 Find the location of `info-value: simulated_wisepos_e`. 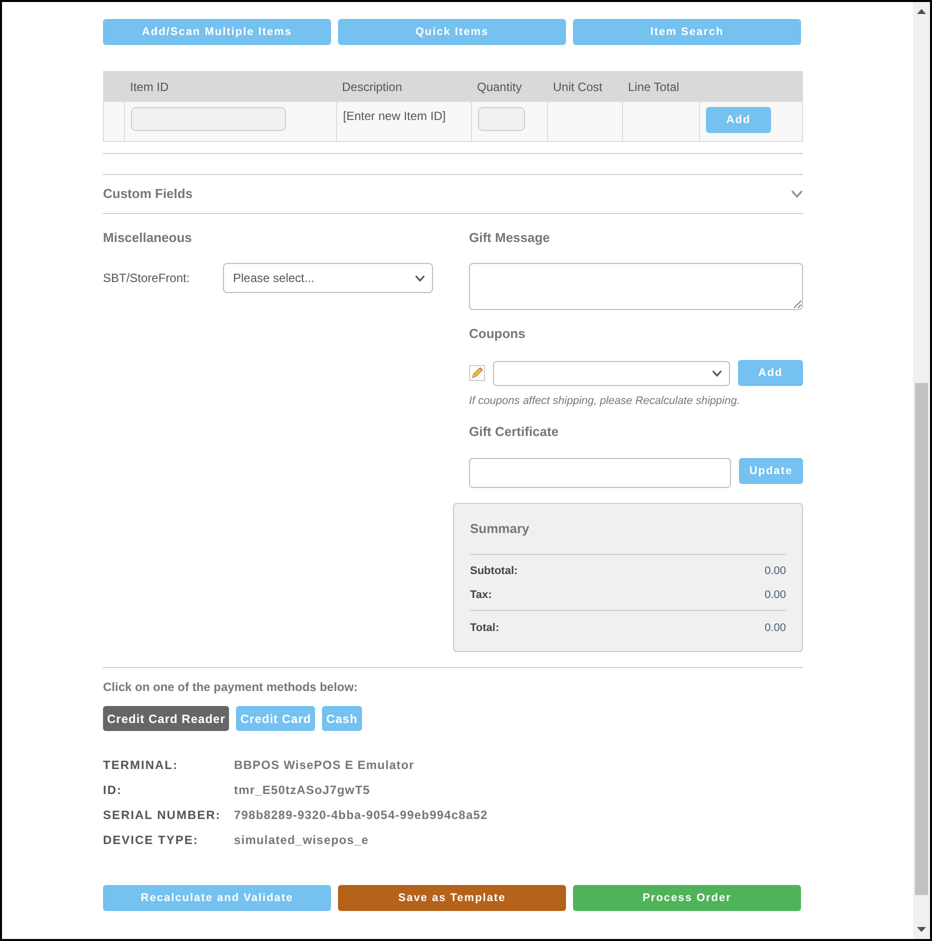

info-value: simulated_wisepos_e is located at coordinates (302, 840).